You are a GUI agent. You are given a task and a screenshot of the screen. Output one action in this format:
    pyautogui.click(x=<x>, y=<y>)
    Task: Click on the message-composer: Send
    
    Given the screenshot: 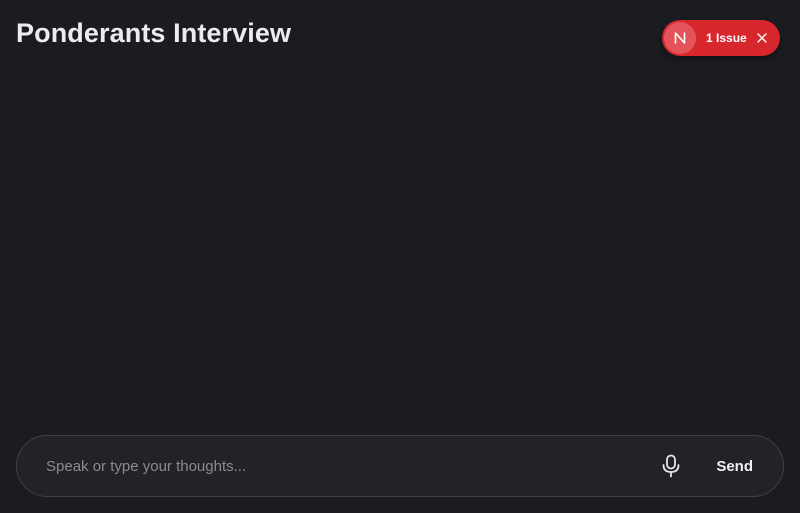 What is the action you would take?
    pyautogui.click(x=400, y=466)
    